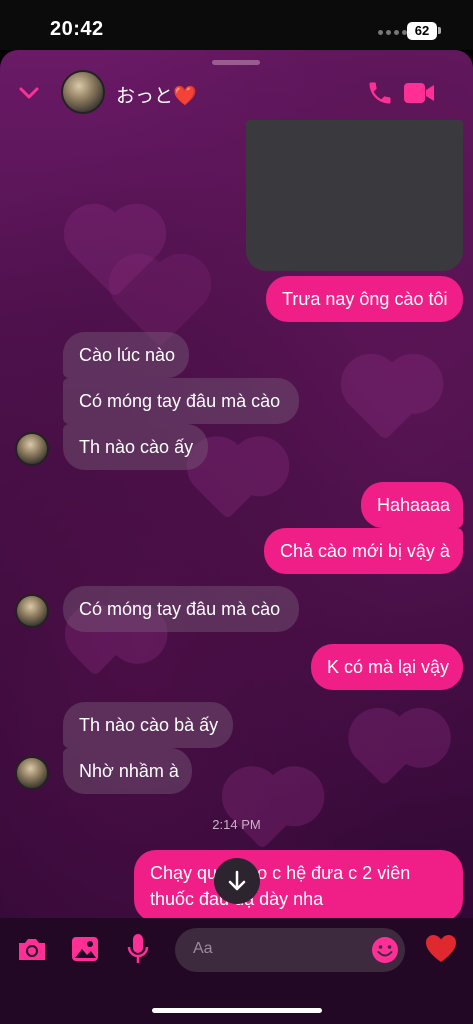 The image size is (473, 1024). I want to click on camera-icon, so click(32, 949).